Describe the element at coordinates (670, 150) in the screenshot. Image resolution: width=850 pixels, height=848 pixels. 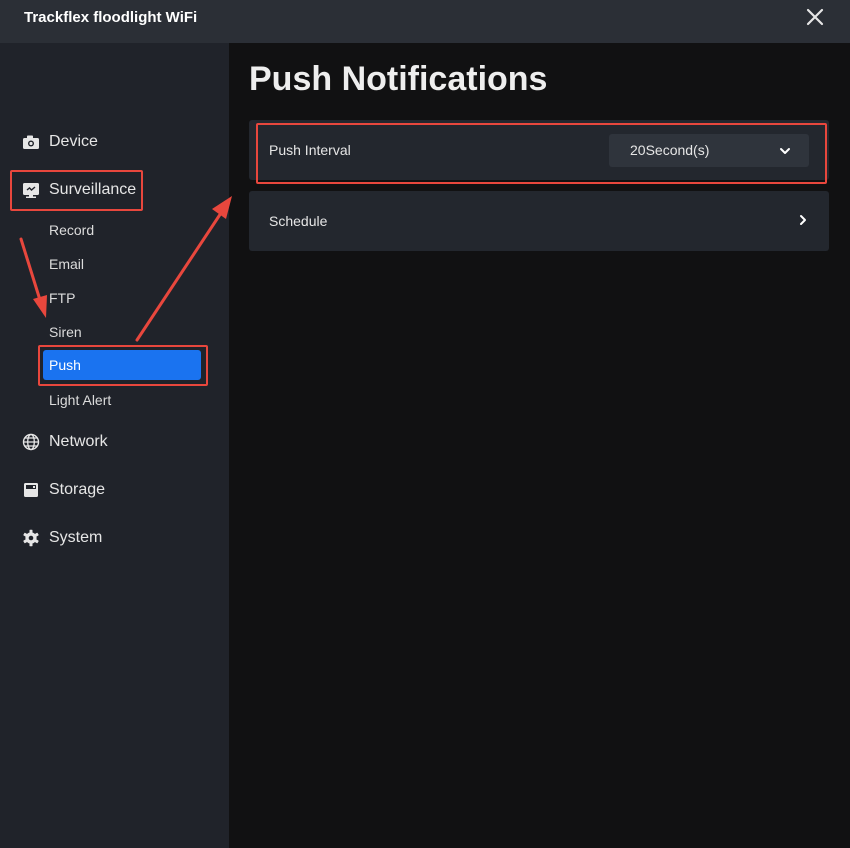
I see `push-interval-value: 20Second(s)` at that location.